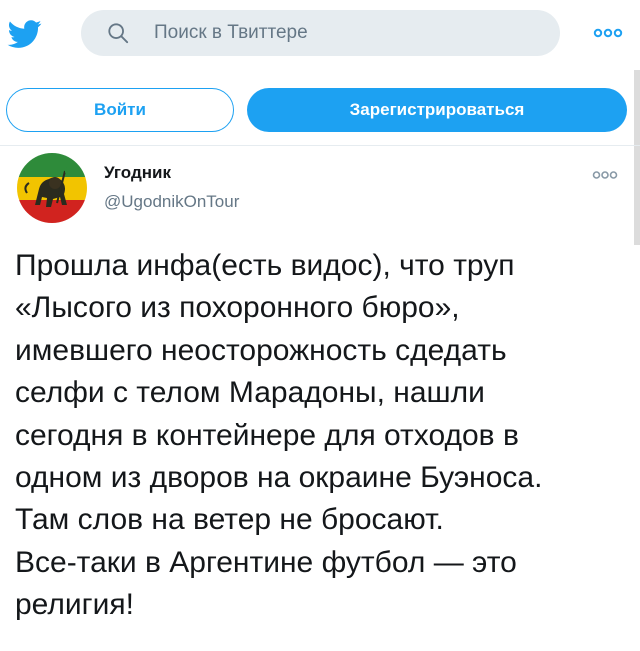 This screenshot has height=651, width=640. I want to click on author-name: Угодник, so click(137, 173).